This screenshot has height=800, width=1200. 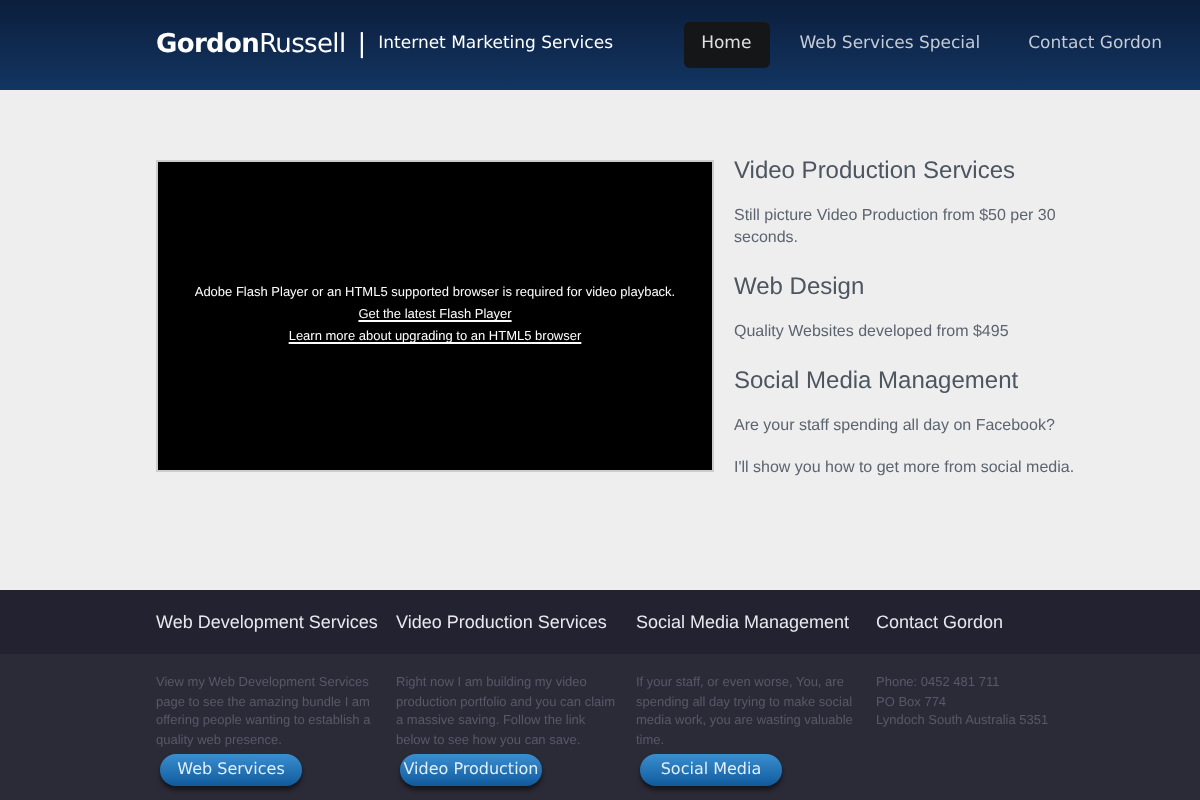 What do you see at coordinates (502, 623) in the screenshot?
I see `footer-heading: Video Production Services` at bounding box center [502, 623].